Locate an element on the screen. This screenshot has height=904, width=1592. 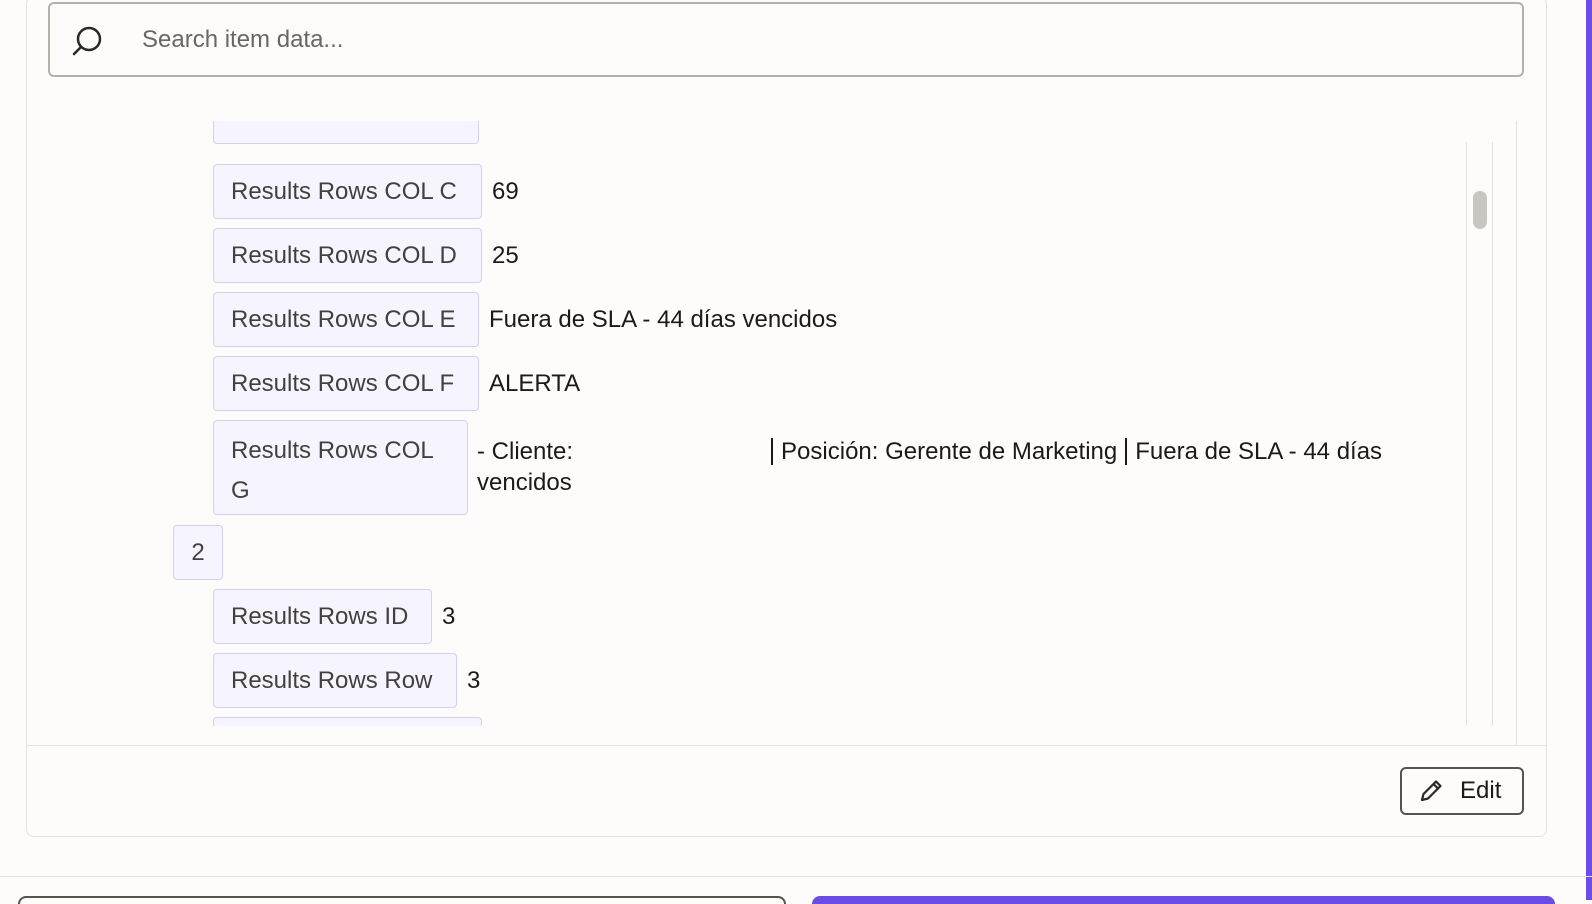
key-label: Results Rows COL E is located at coordinates (343, 319).